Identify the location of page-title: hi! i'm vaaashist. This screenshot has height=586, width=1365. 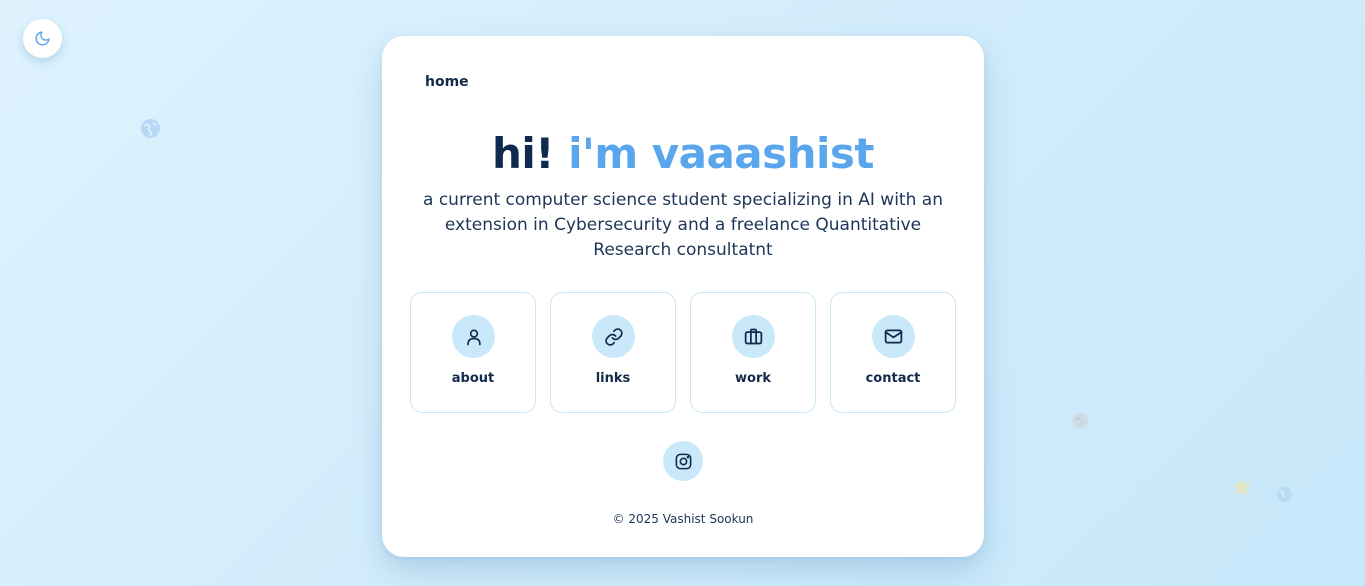
(683, 154).